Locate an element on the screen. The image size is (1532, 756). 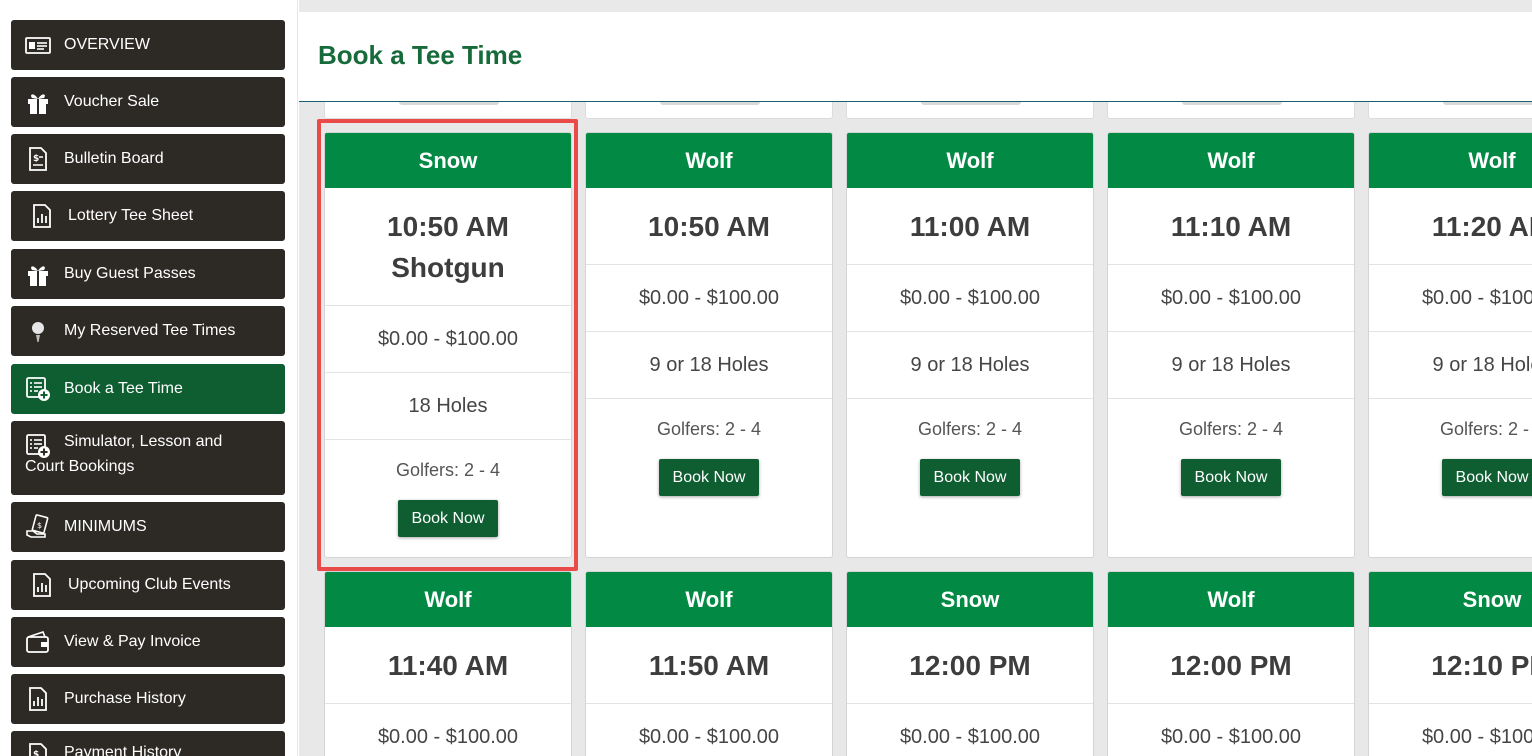
document-dollar-icon: $ is located at coordinates (38, 159).